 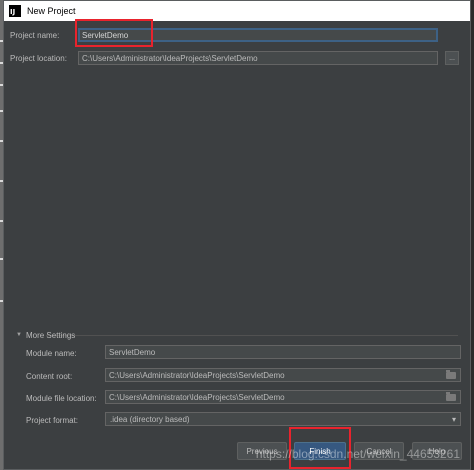 I want to click on project-format-row: Project format:, so click(x=52, y=420).